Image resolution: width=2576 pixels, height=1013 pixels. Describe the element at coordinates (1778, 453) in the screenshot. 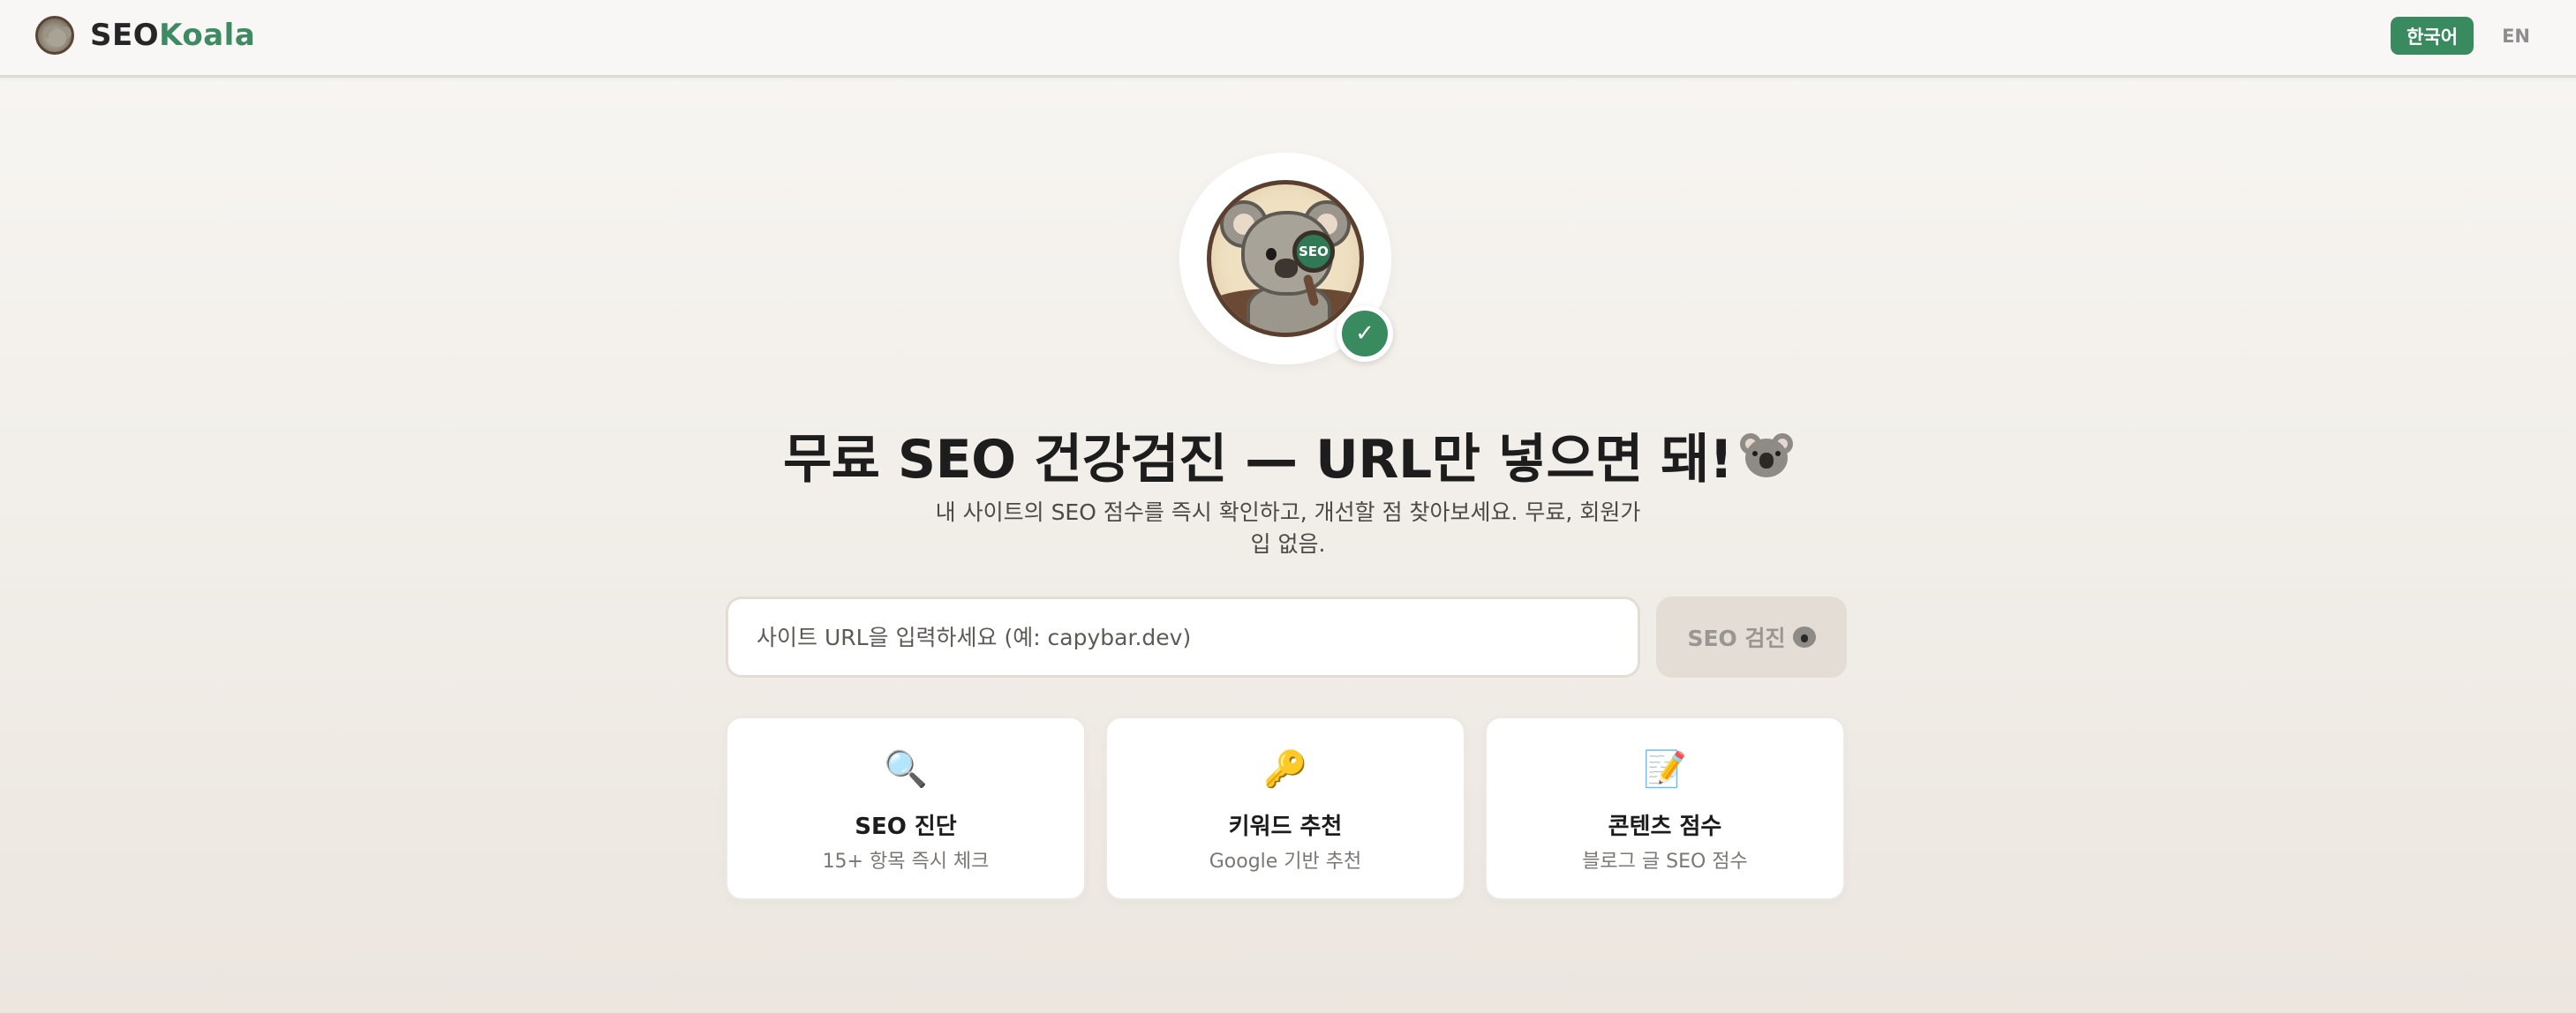

I see `koala-emoji-eye-right` at that location.